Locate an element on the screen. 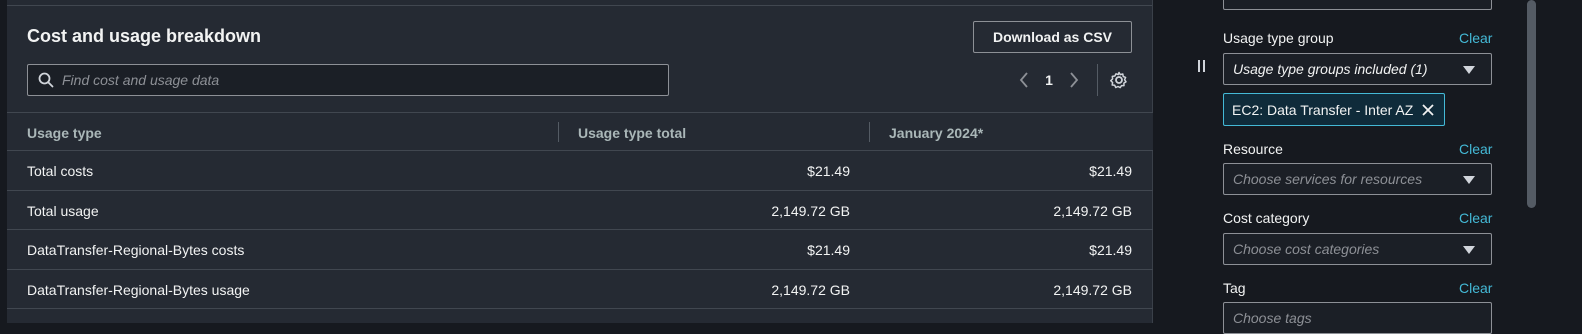  close-icon is located at coordinates (1428, 110).